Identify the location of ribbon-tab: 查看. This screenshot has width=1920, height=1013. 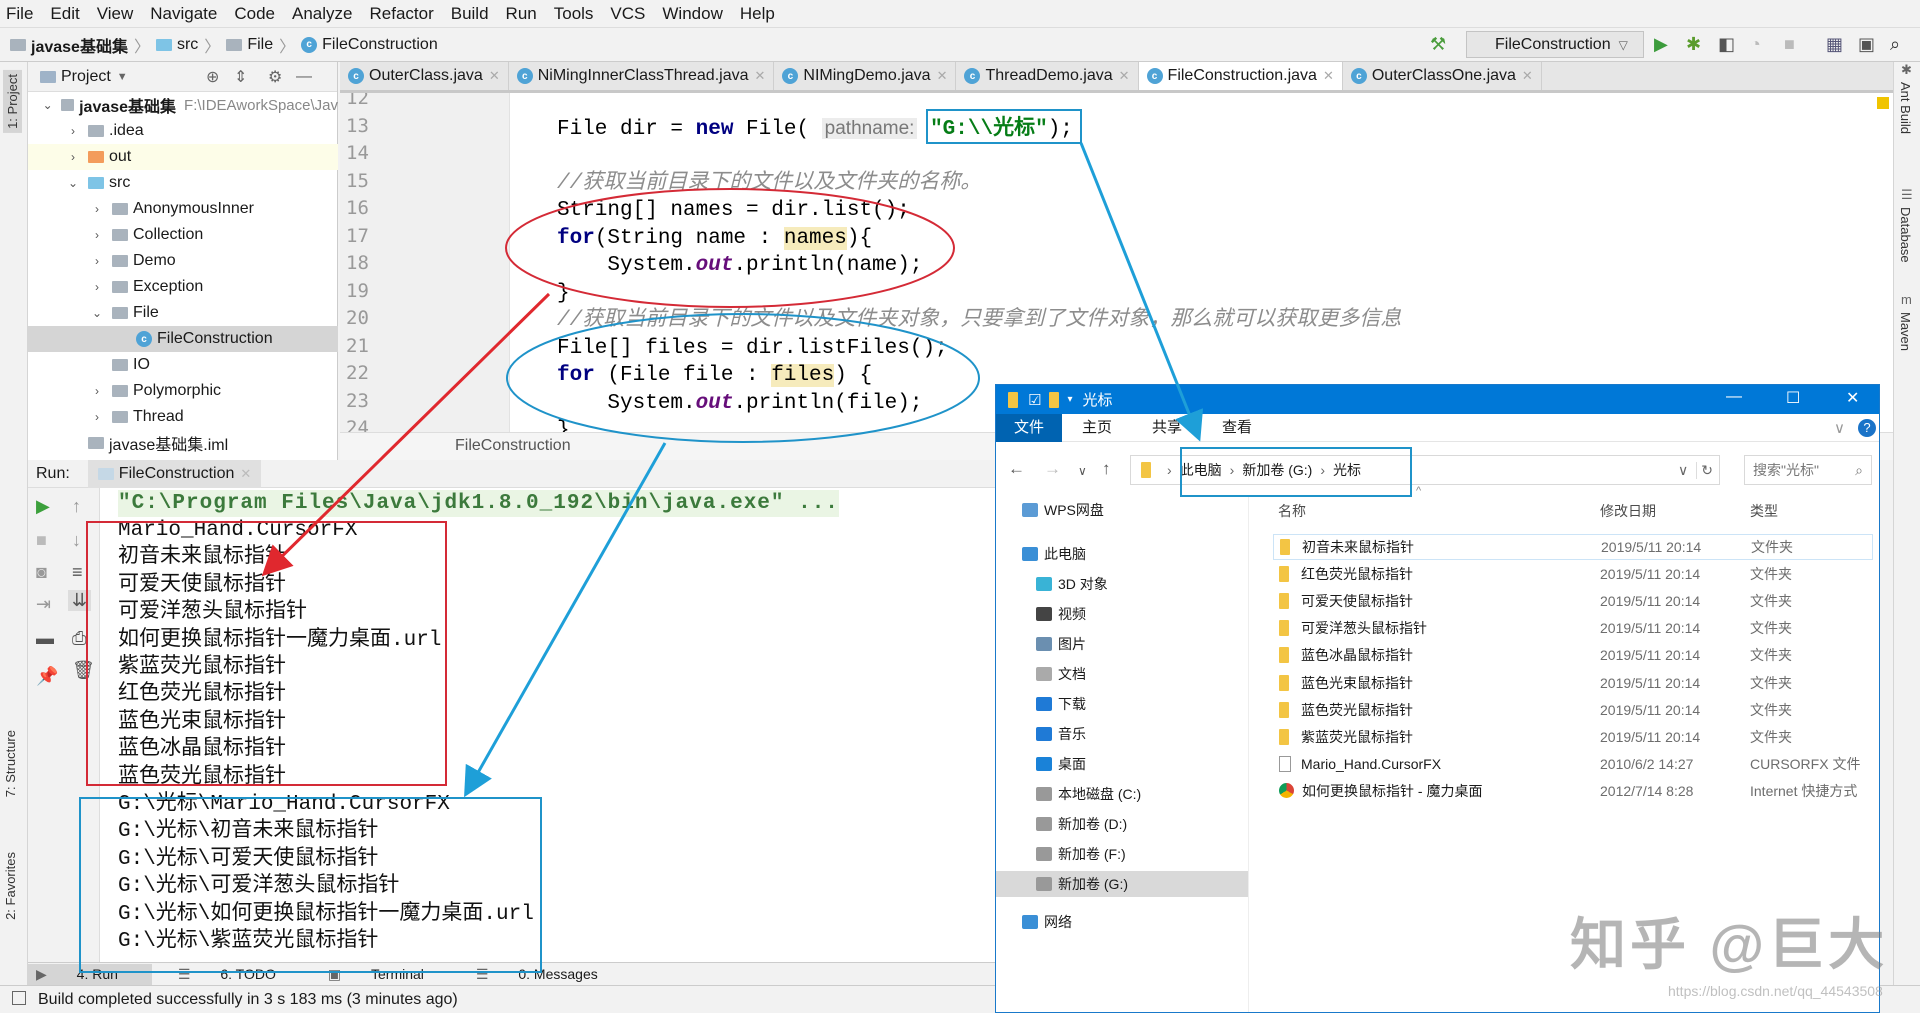
(1237, 428).